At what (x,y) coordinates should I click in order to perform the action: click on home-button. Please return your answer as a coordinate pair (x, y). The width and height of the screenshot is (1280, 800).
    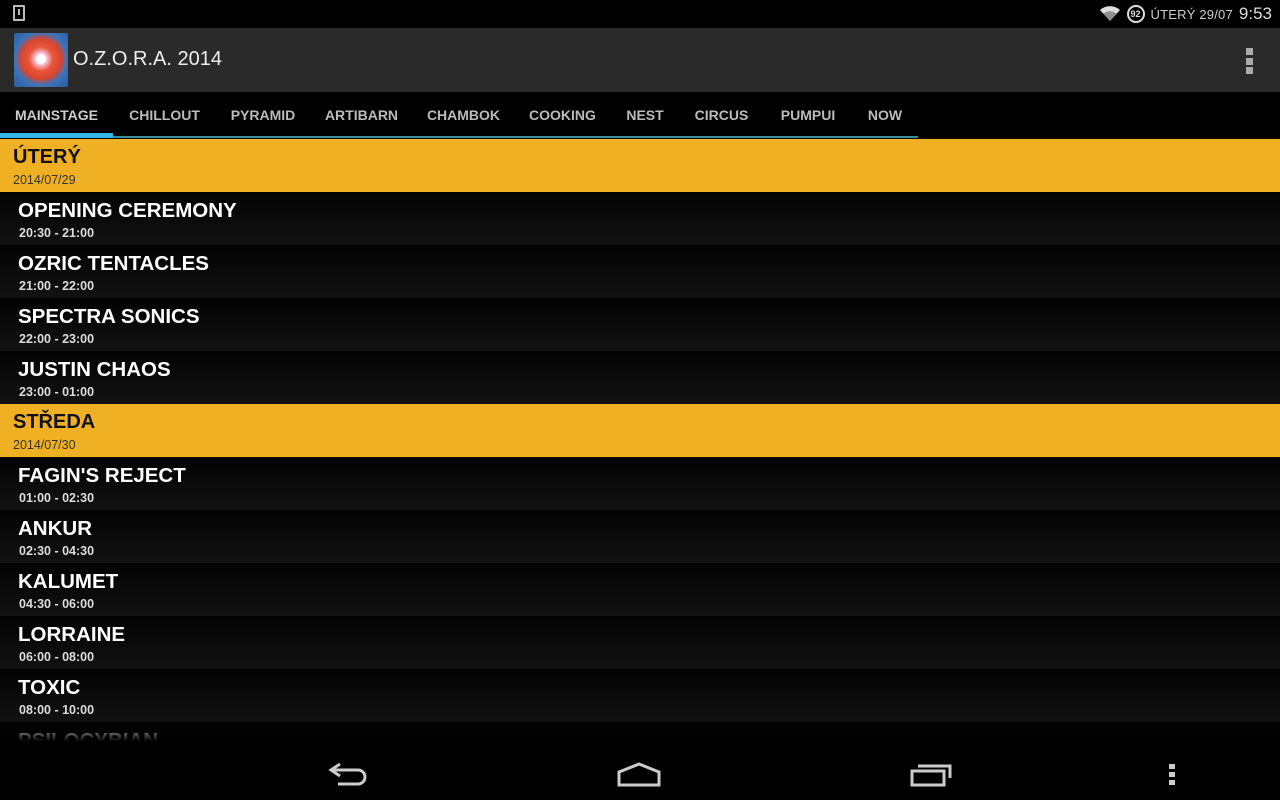
    Looking at the image, I should click on (639, 774).